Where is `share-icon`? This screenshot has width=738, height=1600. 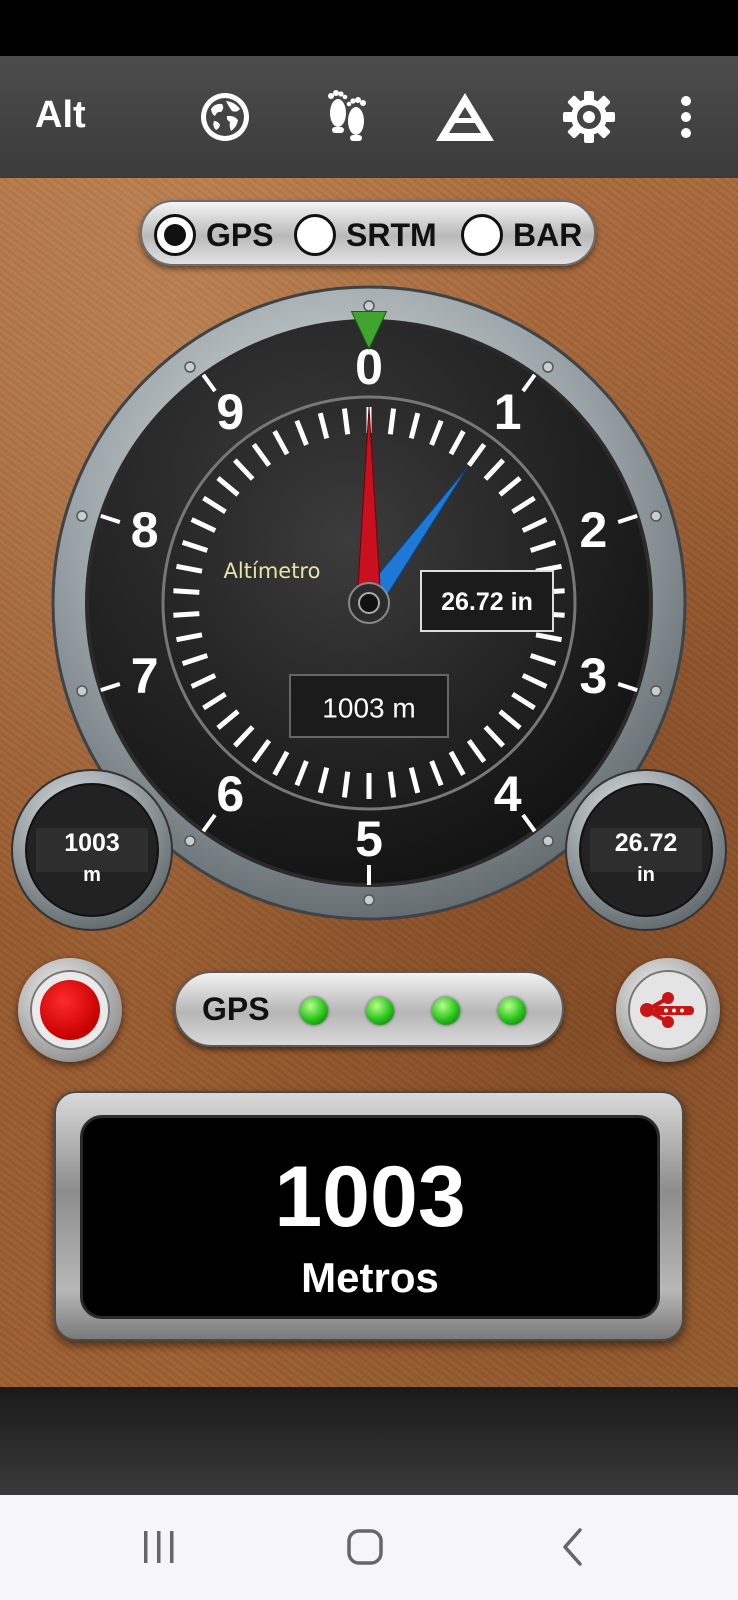 share-icon is located at coordinates (667, 1010).